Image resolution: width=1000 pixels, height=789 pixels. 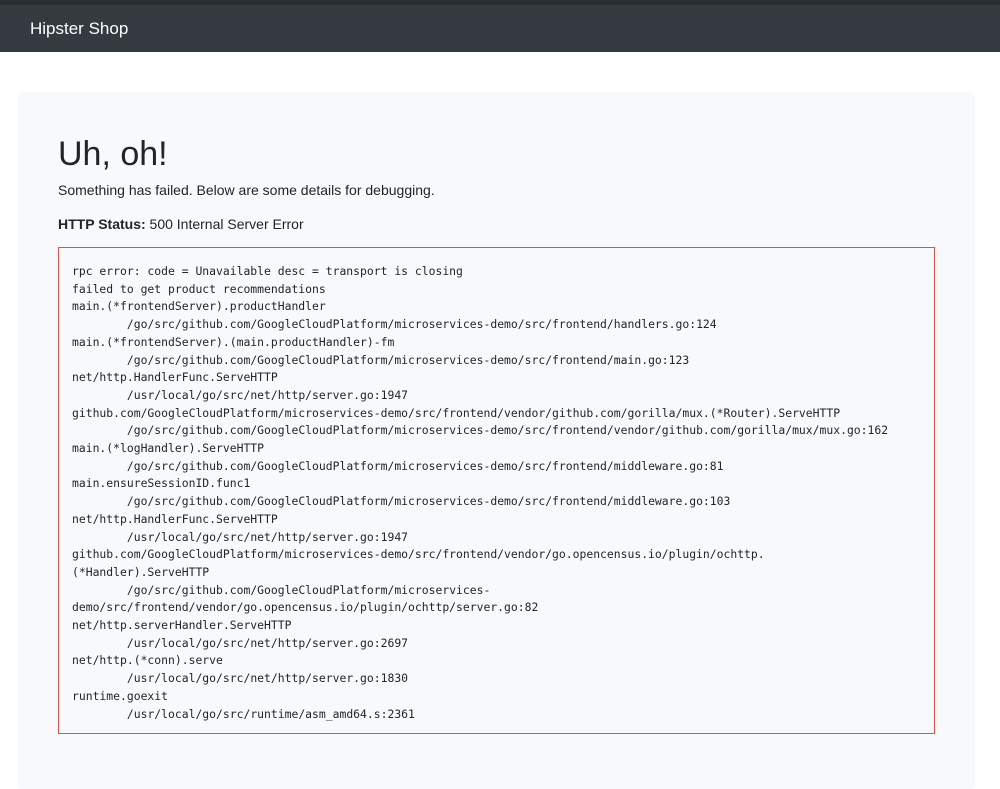 What do you see at coordinates (102, 224) in the screenshot?
I see `http-status-label: HTTP Status:` at bounding box center [102, 224].